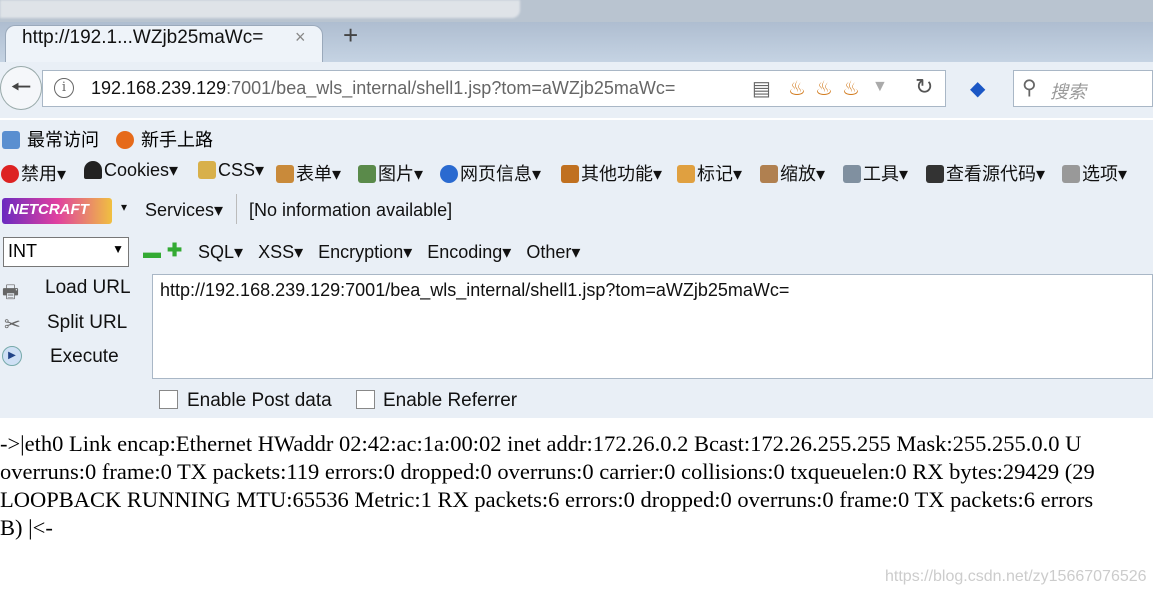 The height and width of the screenshot is (596, 1153). I want to click on options-icon, so click(1071, 174).